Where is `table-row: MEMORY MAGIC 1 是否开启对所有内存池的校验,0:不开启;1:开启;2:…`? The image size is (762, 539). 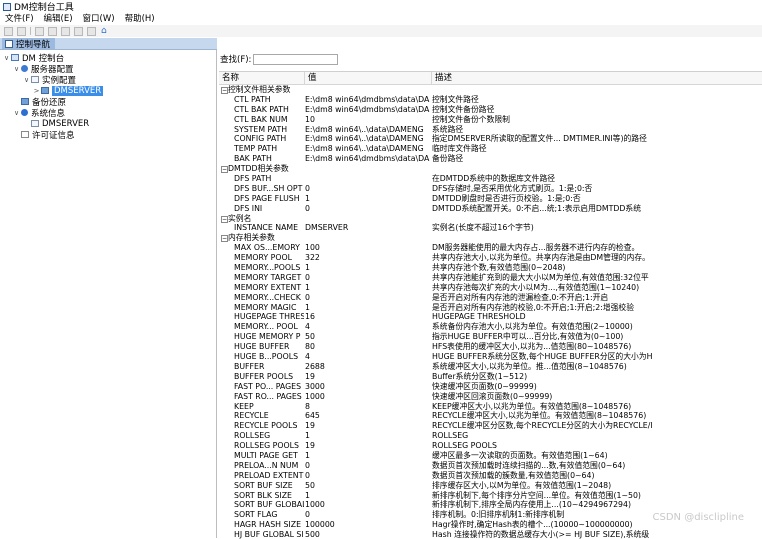 table-row: MEMORY MAGIC 1 是否开启对所有内存池的校验,0:不开启;1:开启;2:… is located at coordinates (490, 308).